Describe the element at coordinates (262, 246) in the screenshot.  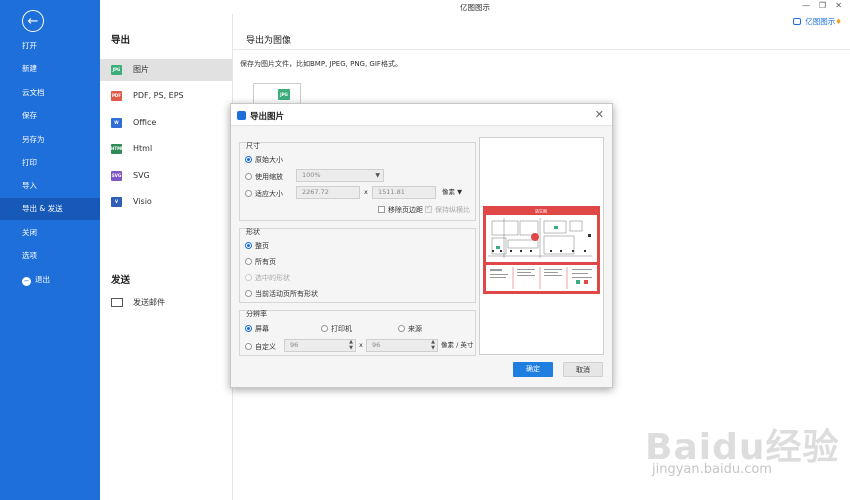
I see `radio-label: 整页` at that location.